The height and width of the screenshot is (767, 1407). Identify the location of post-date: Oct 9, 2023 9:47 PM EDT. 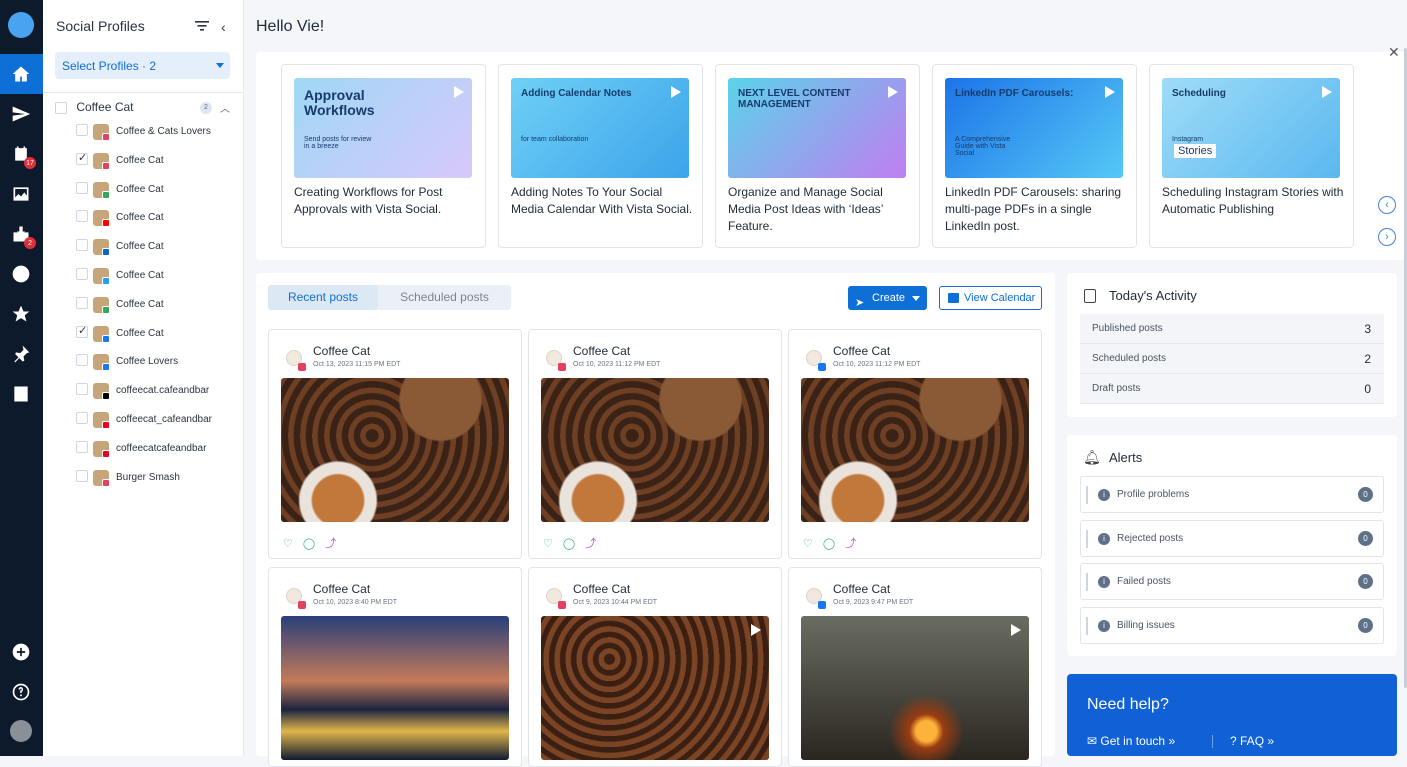
(873, 602).